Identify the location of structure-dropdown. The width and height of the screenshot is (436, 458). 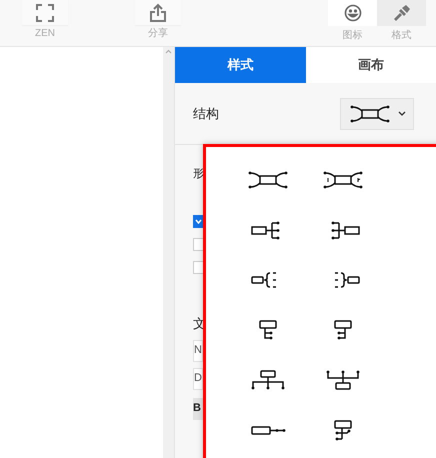
(377, 114).